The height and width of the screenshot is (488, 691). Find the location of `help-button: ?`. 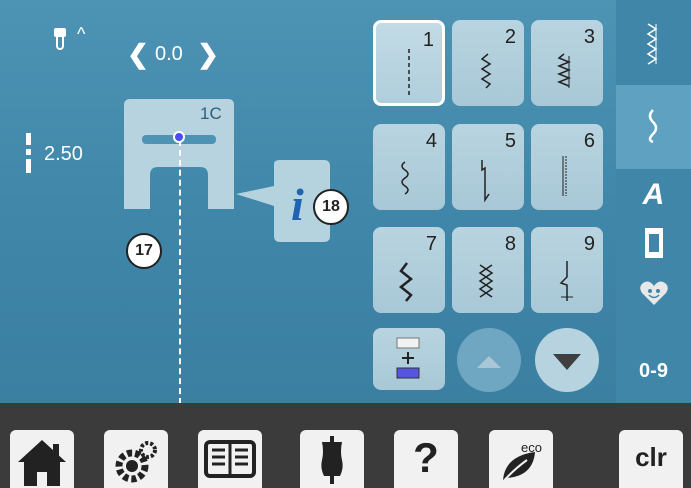

help-button: ? is located at coordinates (426, 459).